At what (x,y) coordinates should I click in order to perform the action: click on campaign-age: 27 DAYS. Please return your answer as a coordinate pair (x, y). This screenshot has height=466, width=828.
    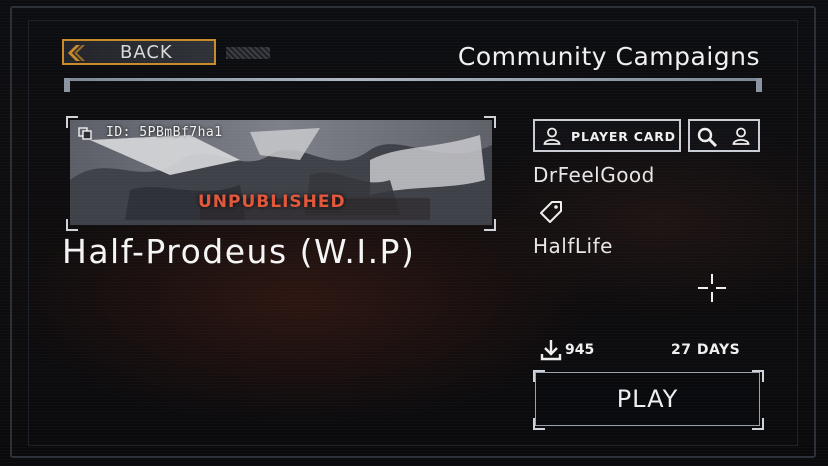
    Looking at the image, I should click on (706, 350).